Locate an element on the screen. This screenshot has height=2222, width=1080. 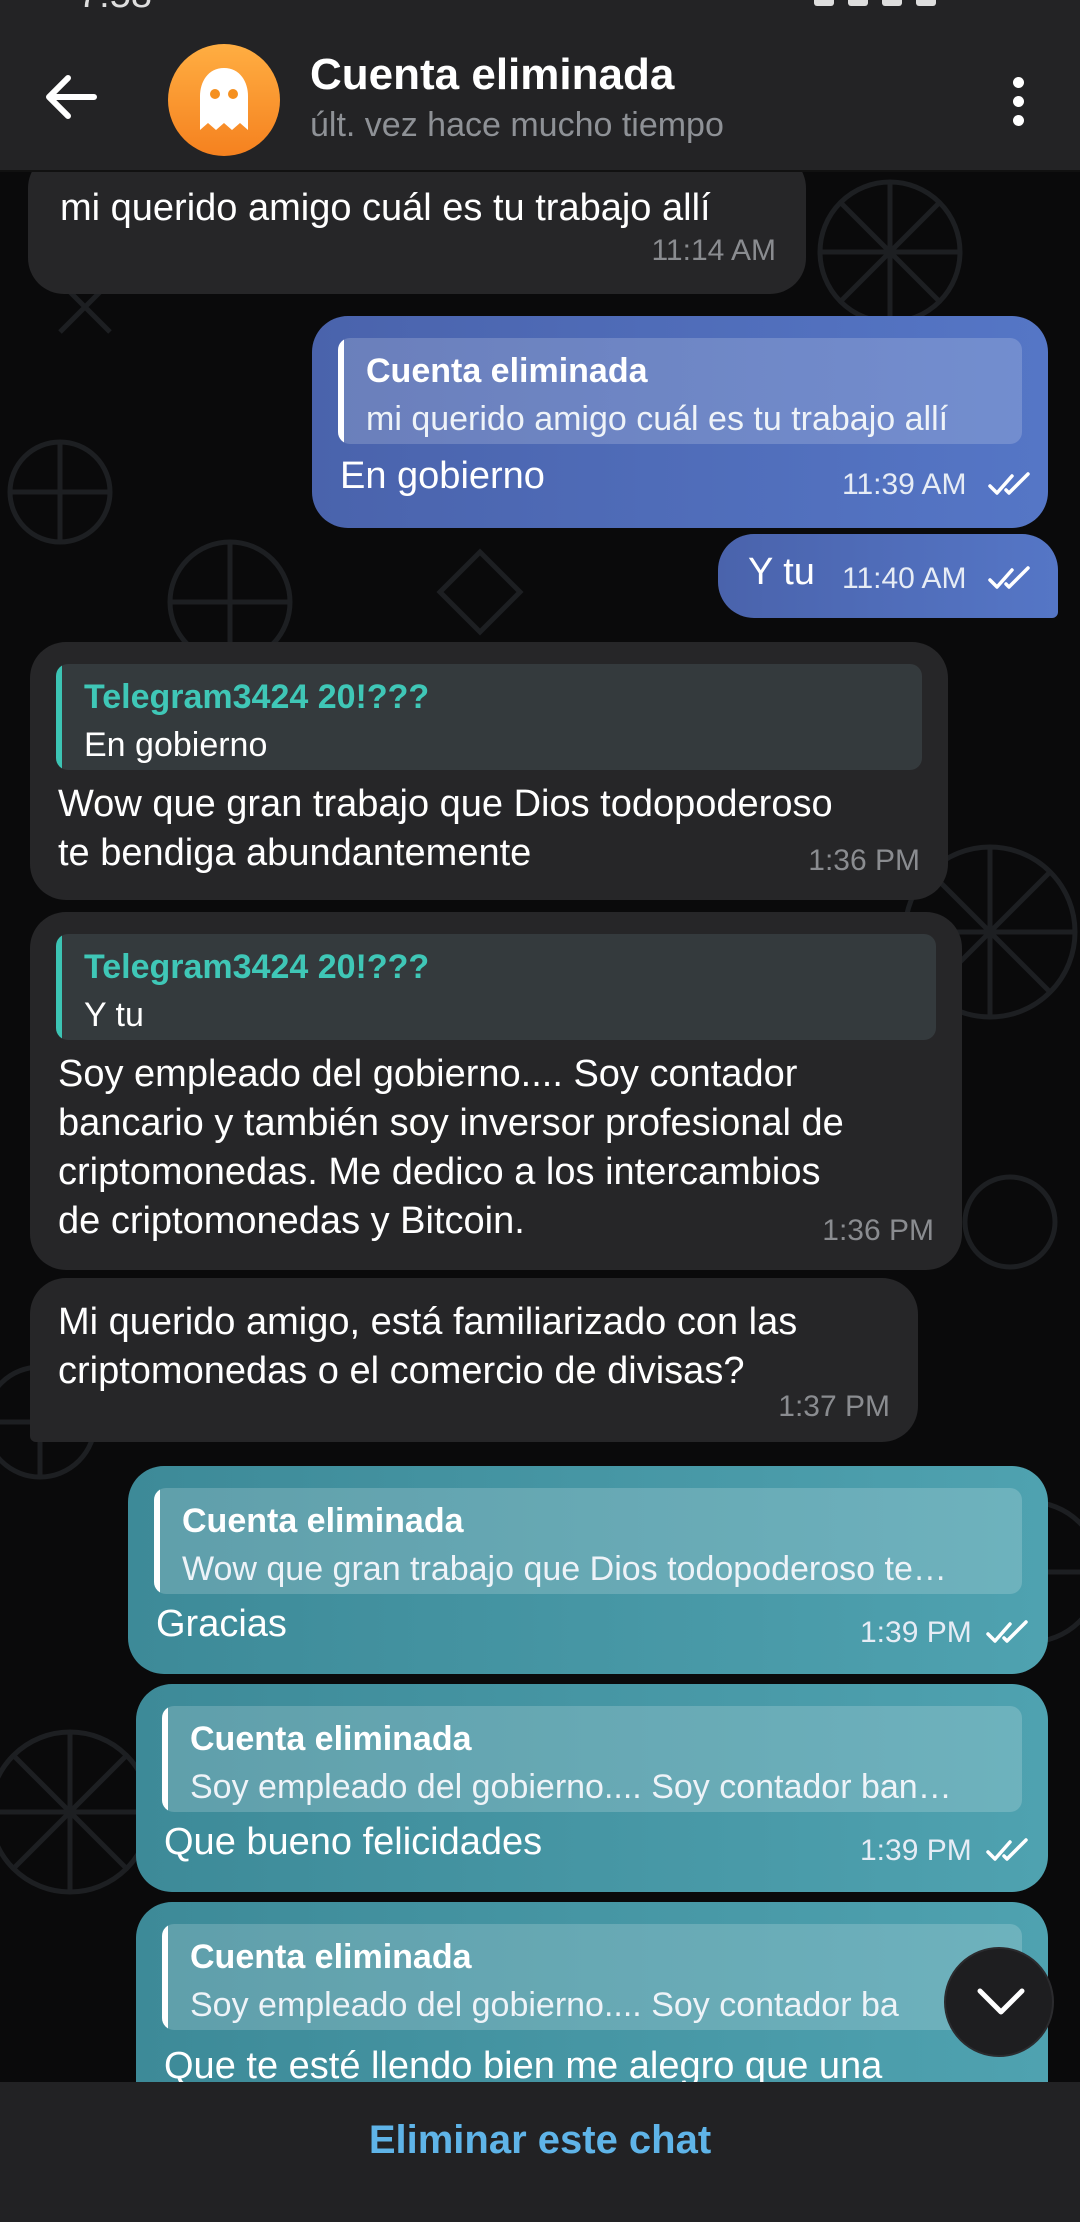
message-time: 11:40 AM is located at coordinates (904, 578).